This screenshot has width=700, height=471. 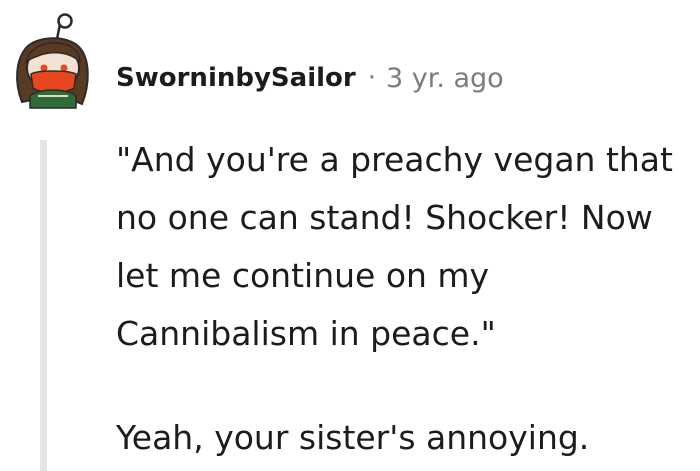 I want to click on comment-timestamp: 3 yr. ago, so click(x=445, y=78).